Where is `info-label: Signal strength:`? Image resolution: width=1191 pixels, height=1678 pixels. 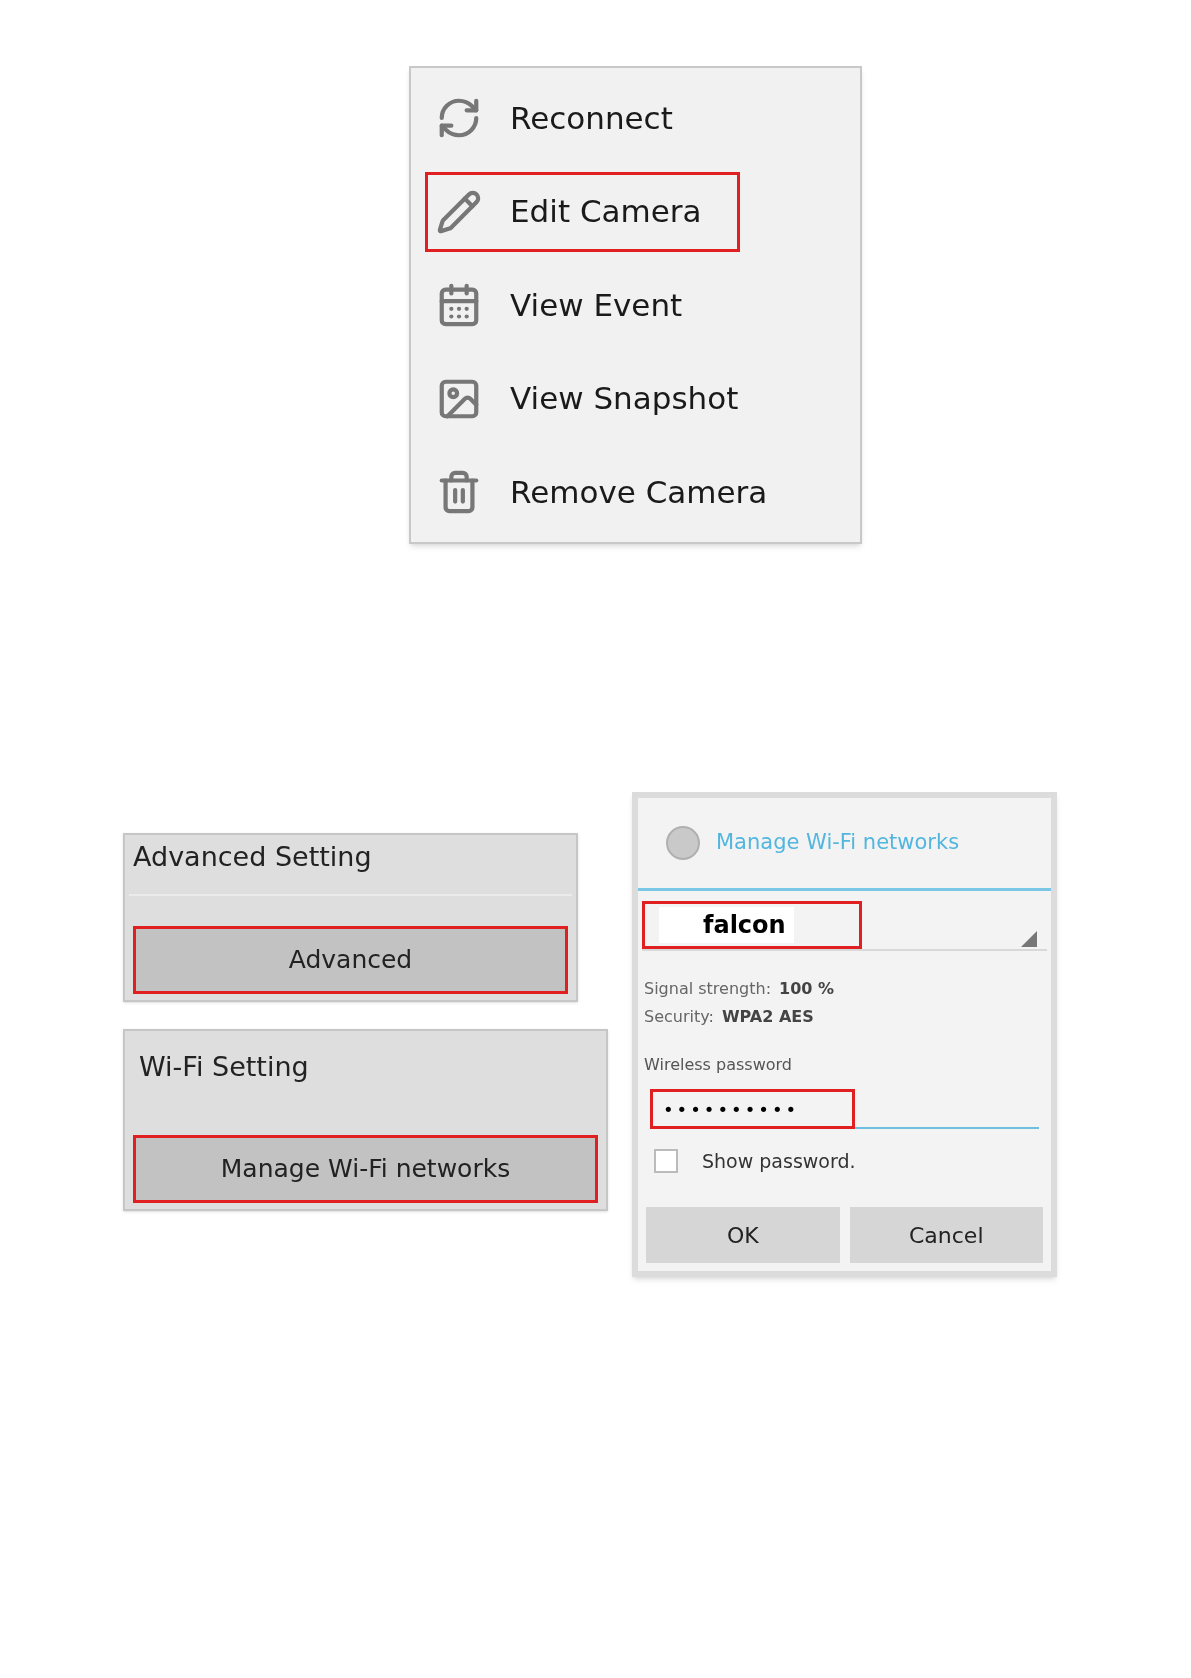 info-label: Signal strength: is located at coordinates (707, 989).